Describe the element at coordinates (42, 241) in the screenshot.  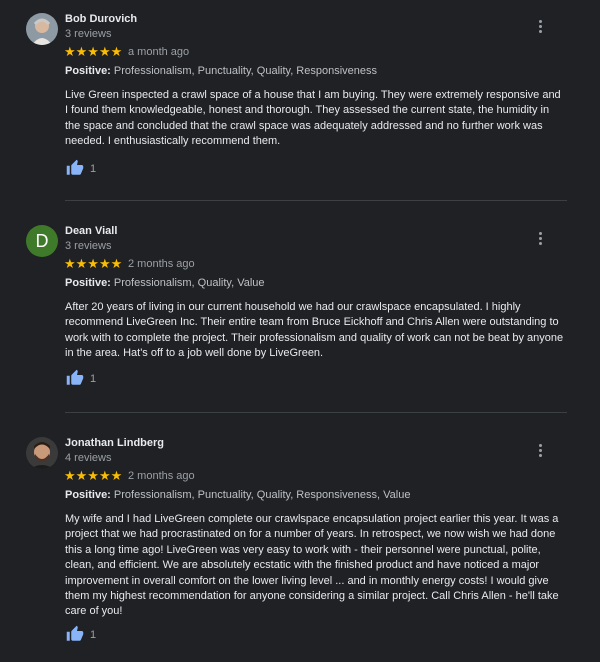
I see `avatar: D` at that location.